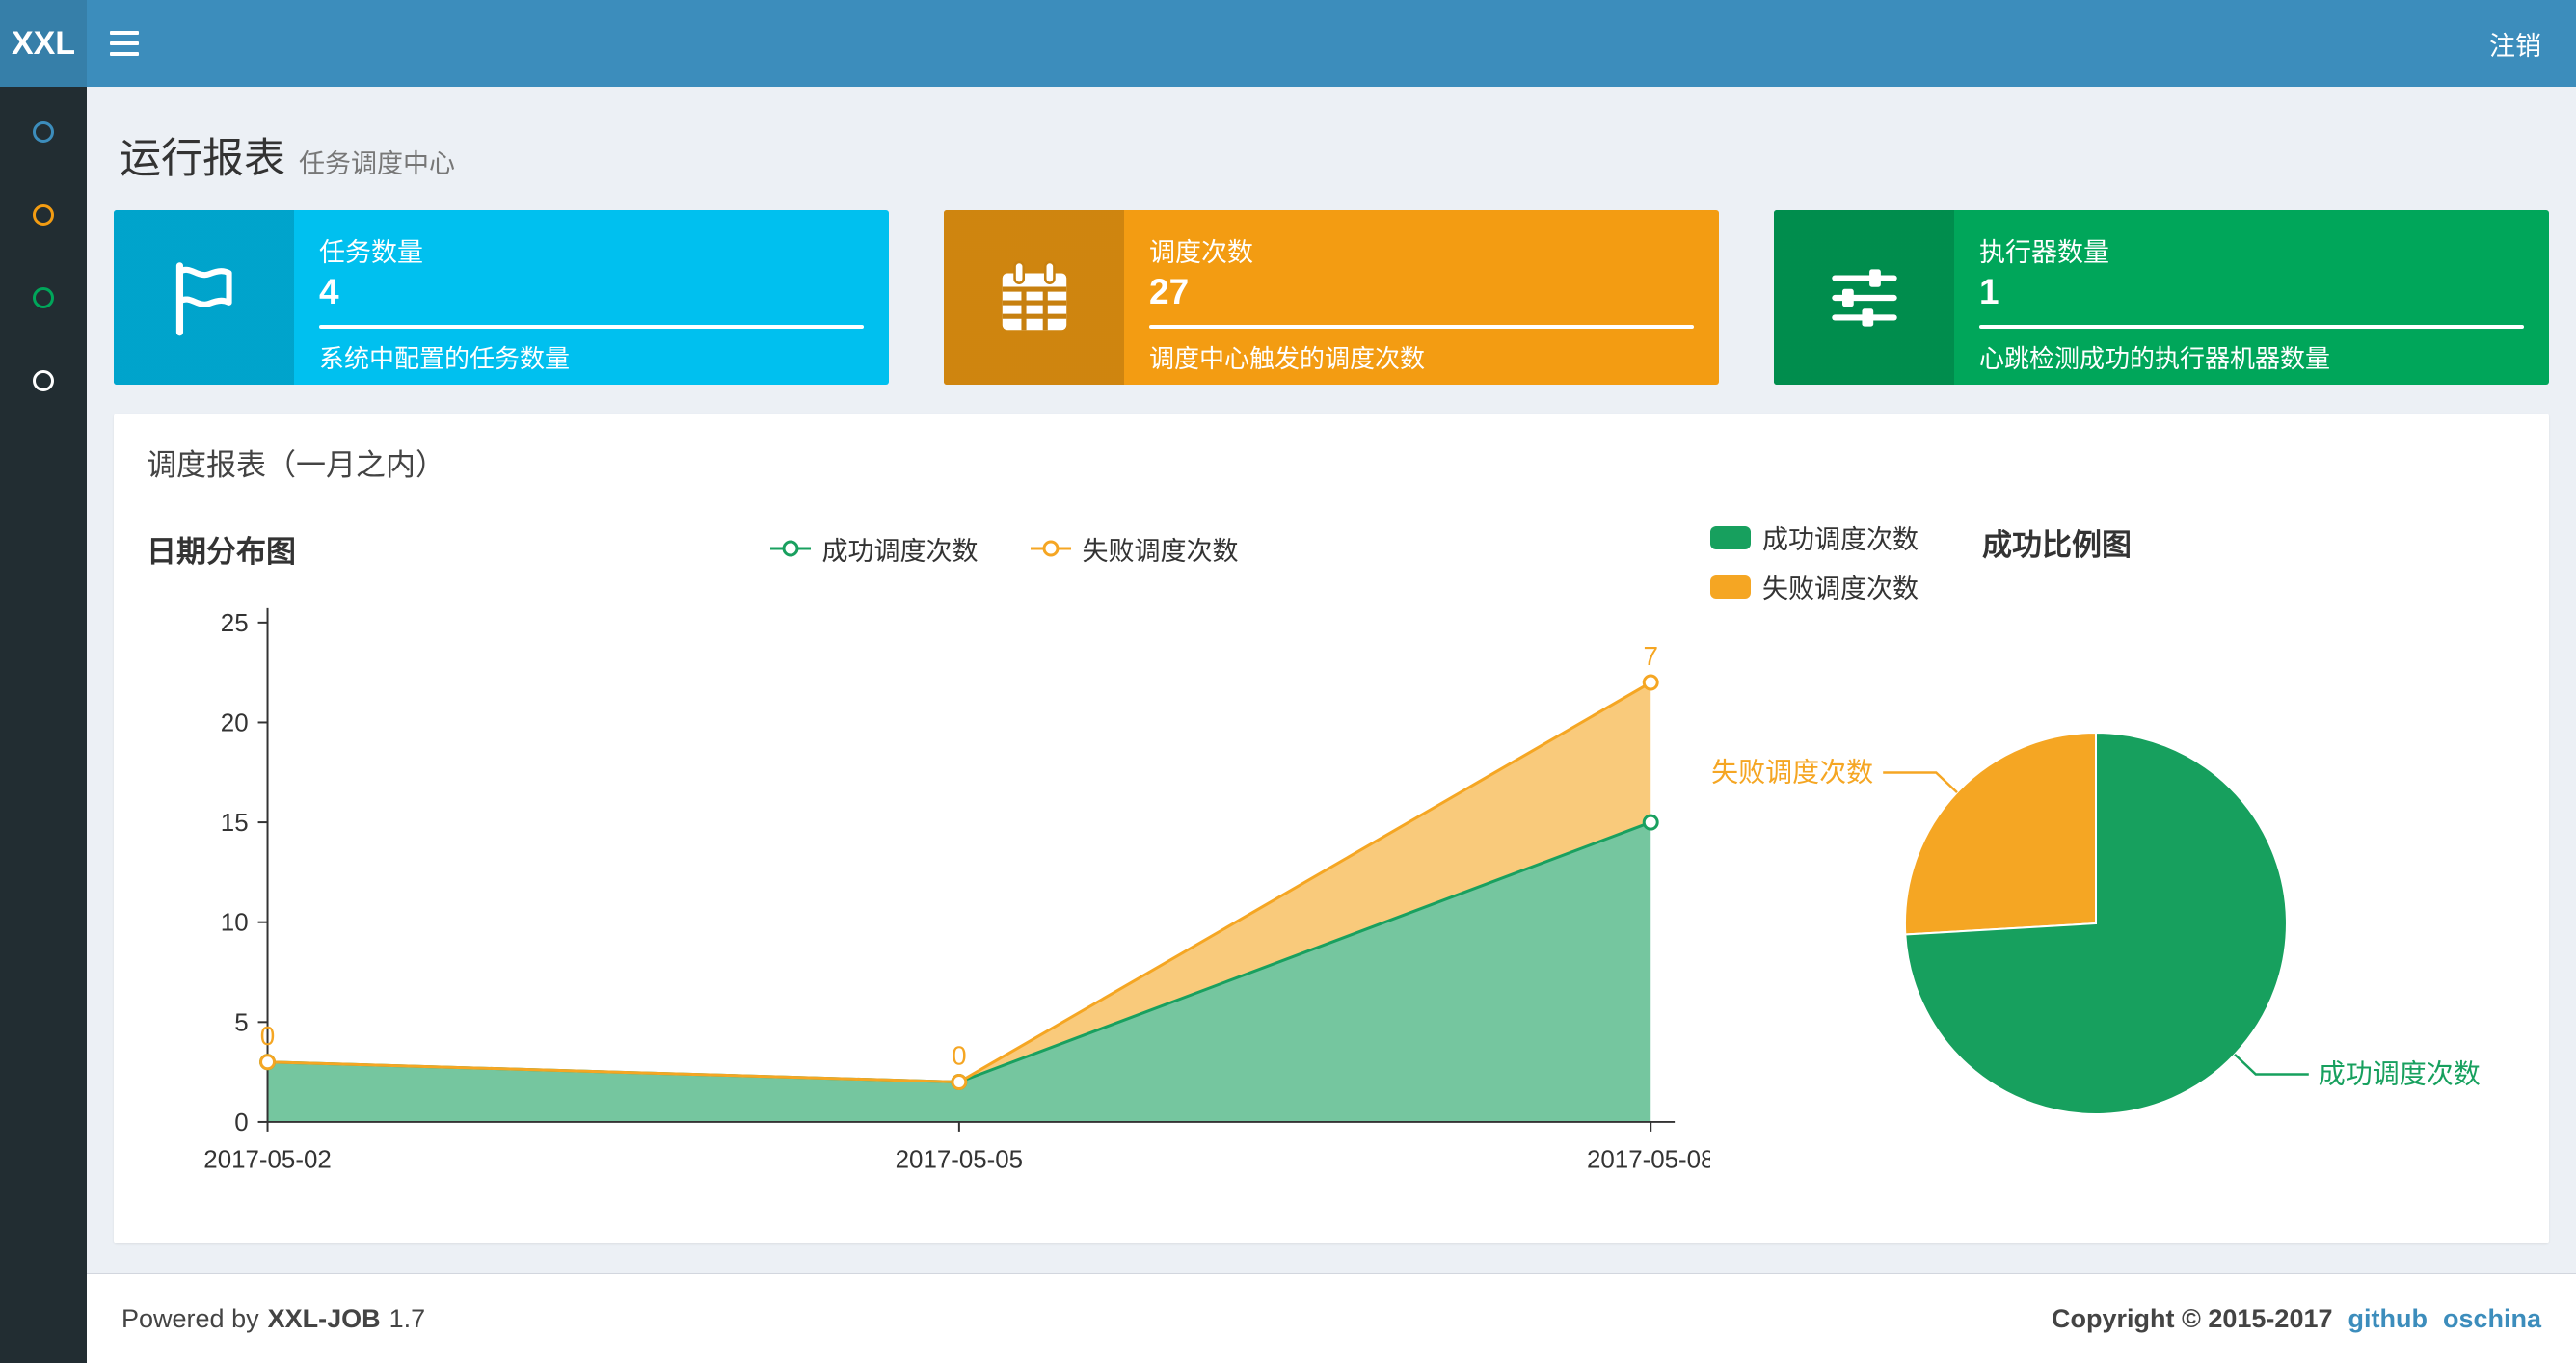 The image size is (2576, 1363). What do you see at coordinates (1201, 252) in the screenshot?
I see `info-box-title: 调度次数` at bounding box center [1201, 252].